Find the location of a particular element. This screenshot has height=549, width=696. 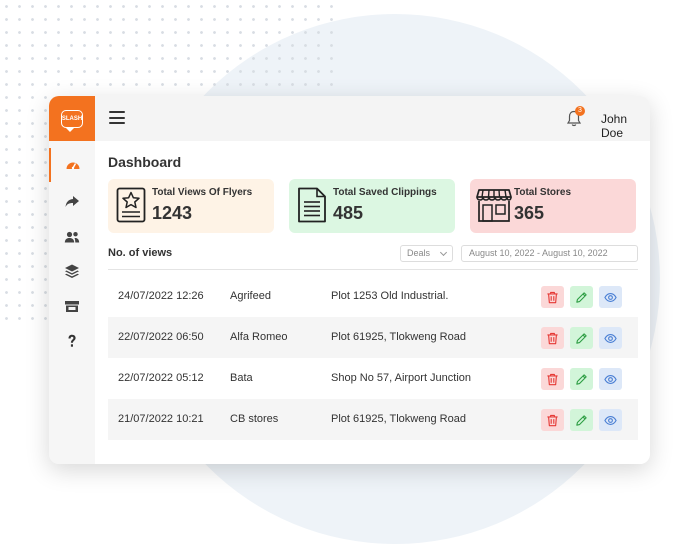

users-icon is located at coordinates (72, 237).